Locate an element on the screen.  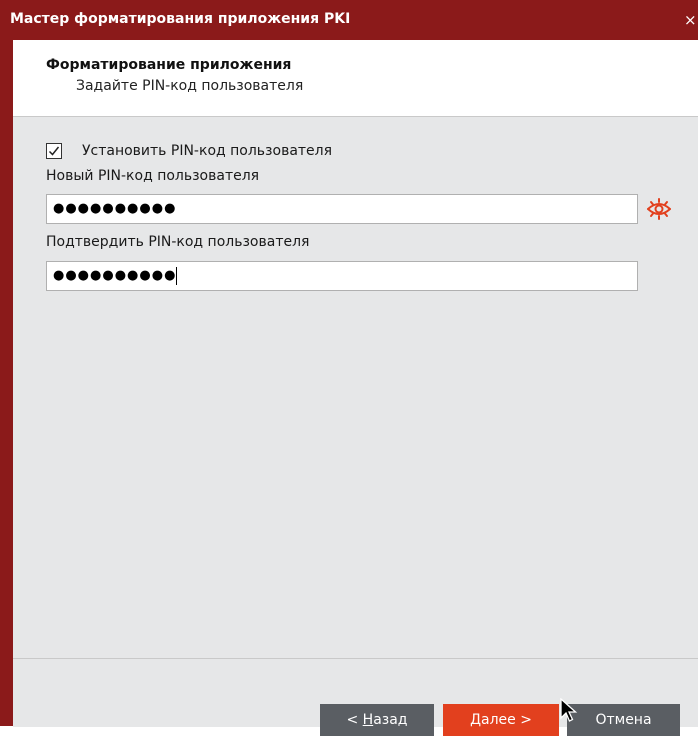
title-bar: Мастер форматирования приложения PKI × is located at coordinates (349, 20).